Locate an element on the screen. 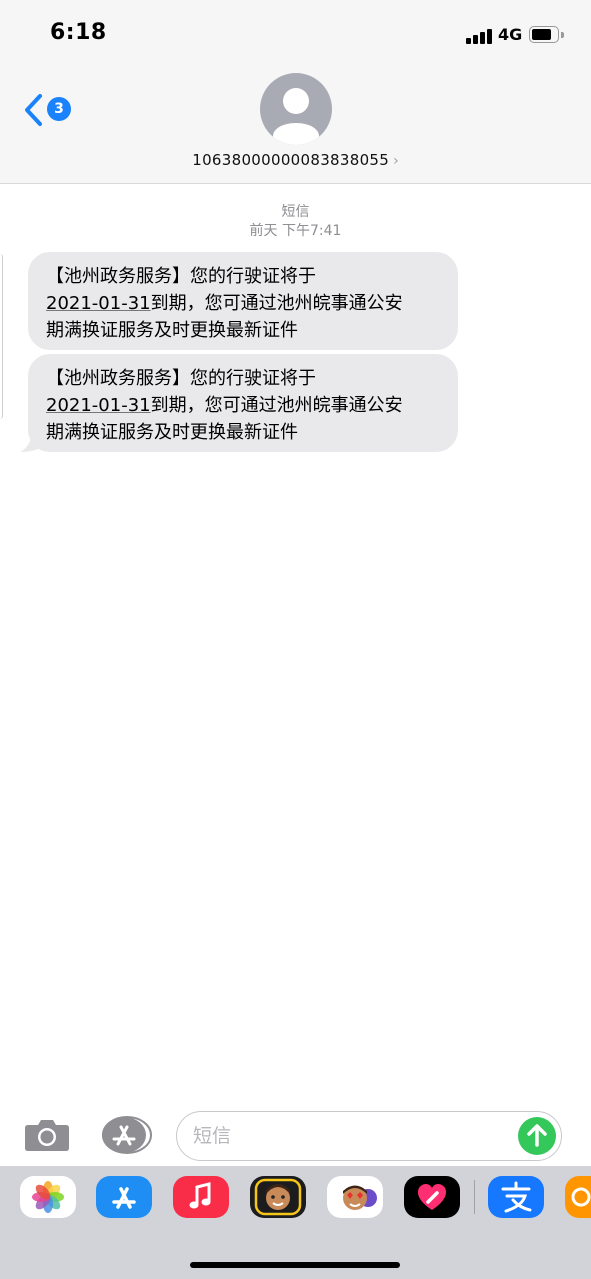  back-button: 3 is located at coordinates (48, 110).